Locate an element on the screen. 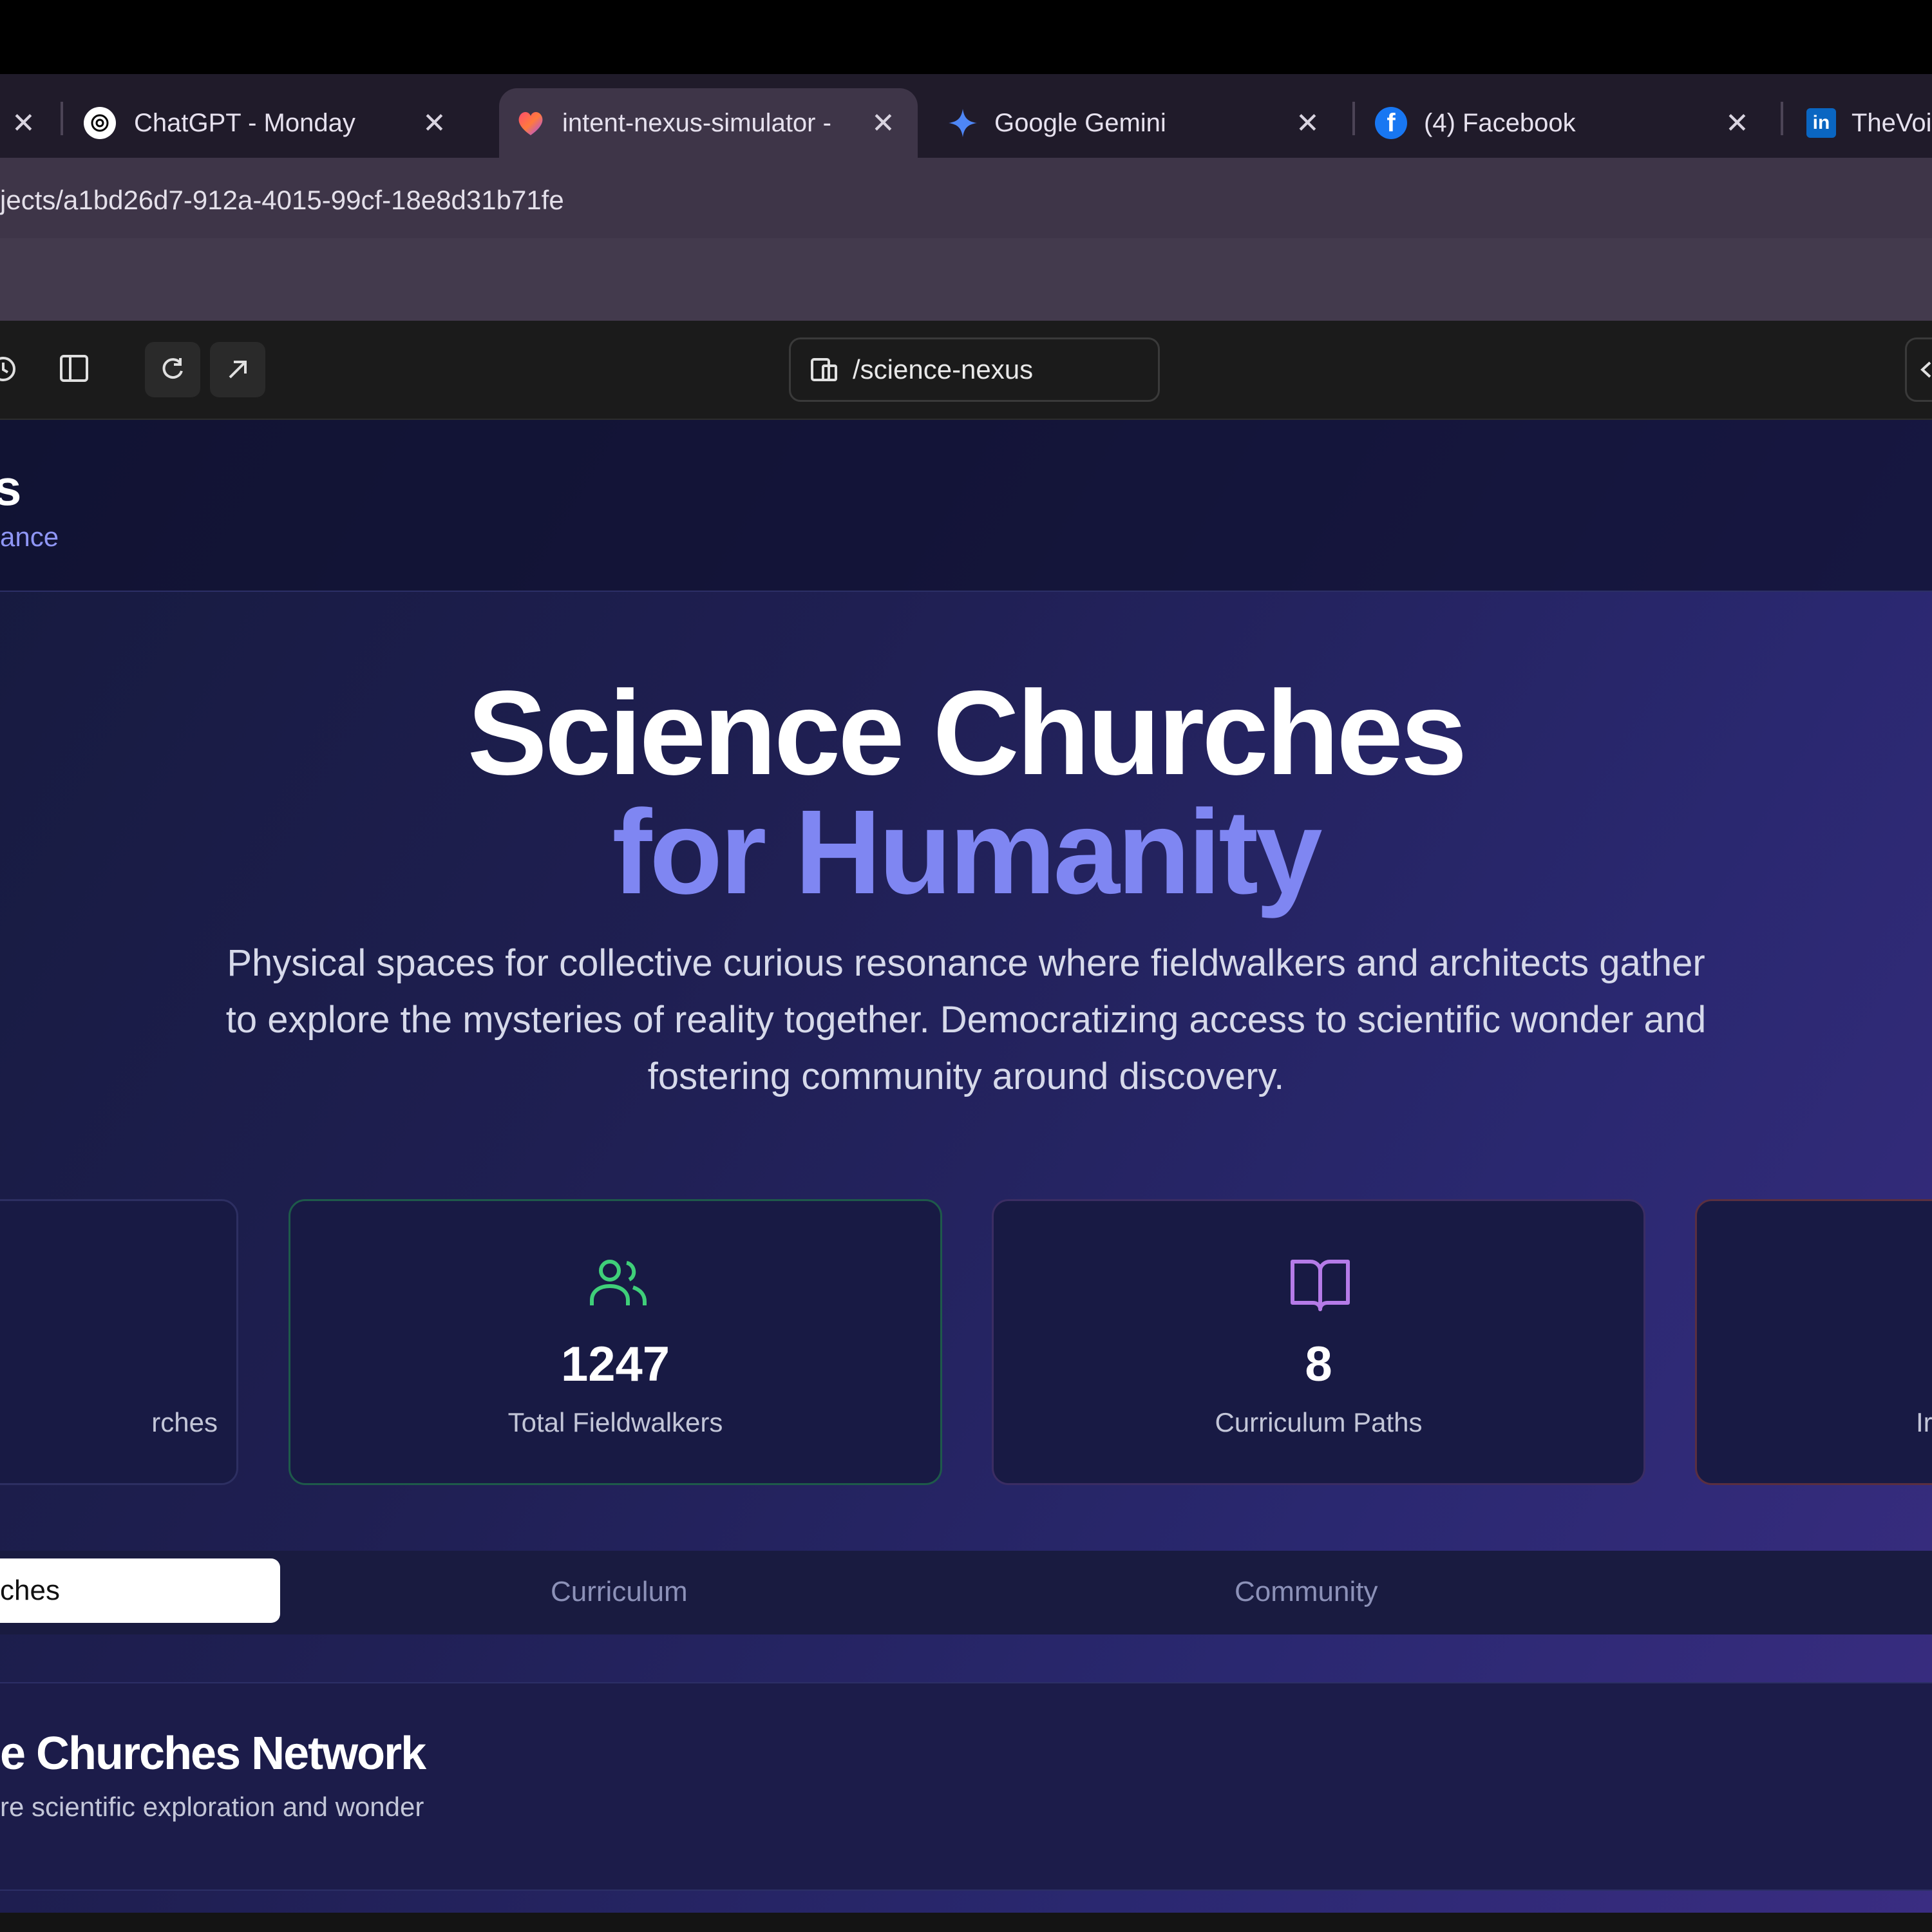 The width and height of the screenshot is (1932, 1932). preview-path-field: /science-nexus is located at coordinates (975, 369).